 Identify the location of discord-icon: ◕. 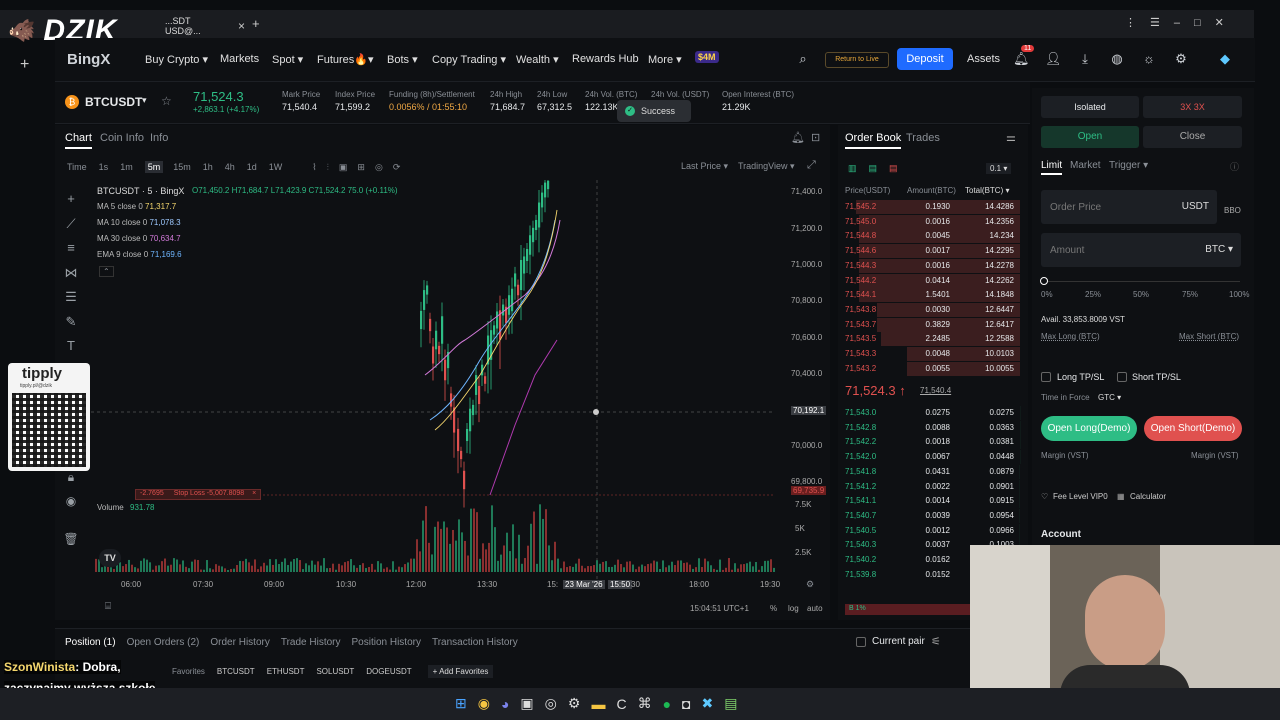
(505, 704).